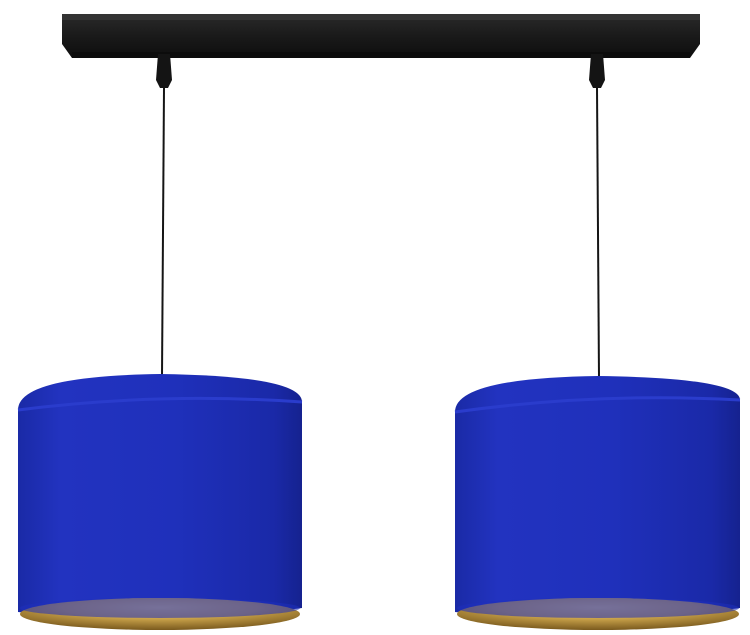  Describe the element at coordinates (164, 215) in the screenshot. I see `cord-left` at that location.